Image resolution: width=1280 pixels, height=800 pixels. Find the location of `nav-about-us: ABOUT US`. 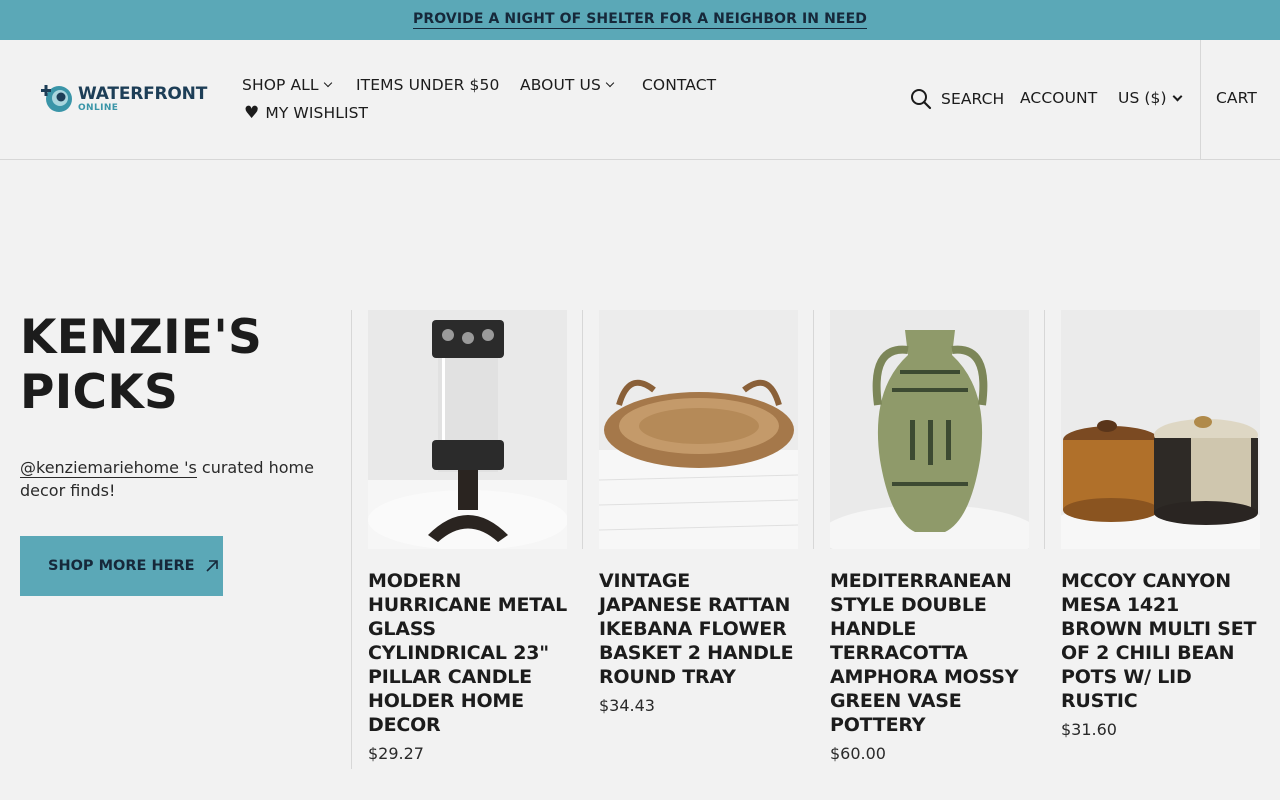

nav-about-us: ABOUT US is located at coordinates (567, 85).